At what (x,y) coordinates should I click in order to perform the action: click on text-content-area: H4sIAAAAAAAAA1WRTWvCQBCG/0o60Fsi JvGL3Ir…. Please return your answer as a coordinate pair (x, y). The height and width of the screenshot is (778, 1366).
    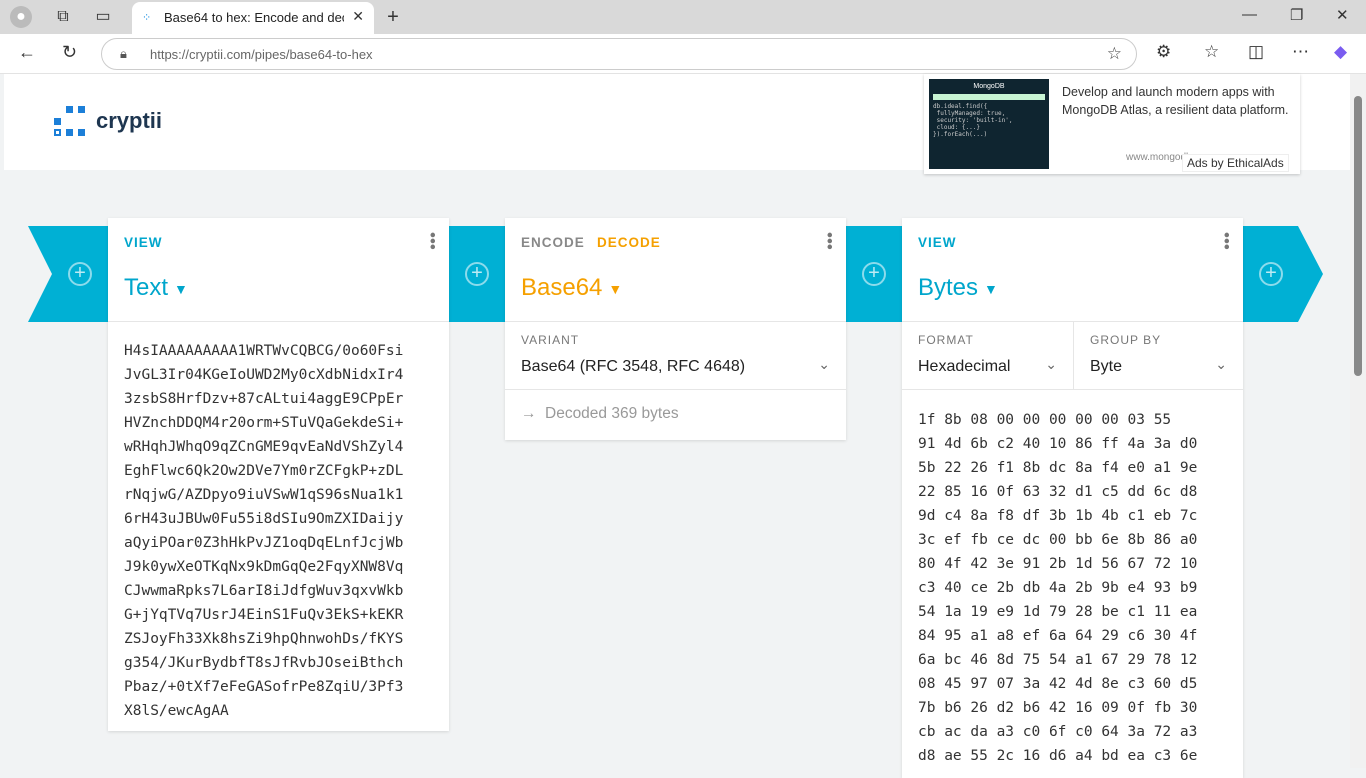
    Looking at the image, I should click on (278, 526).